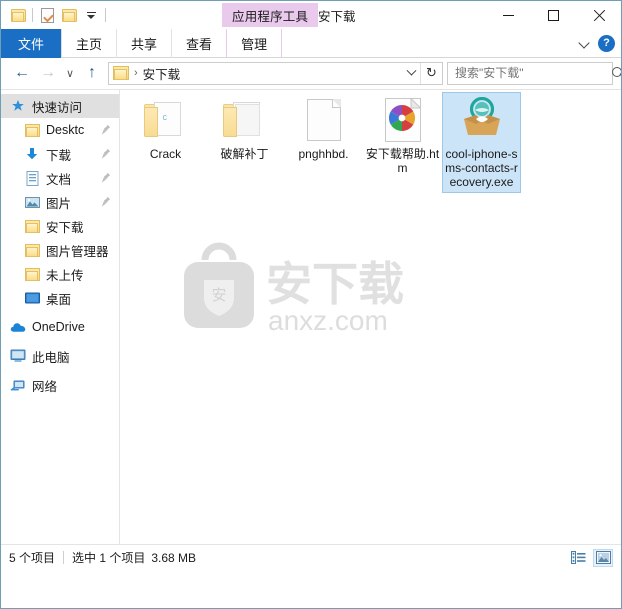  What do you see at coordinates (198, 43) in the screenshot?
I see `tab-view: 查看` at bounding box center [198, 43].